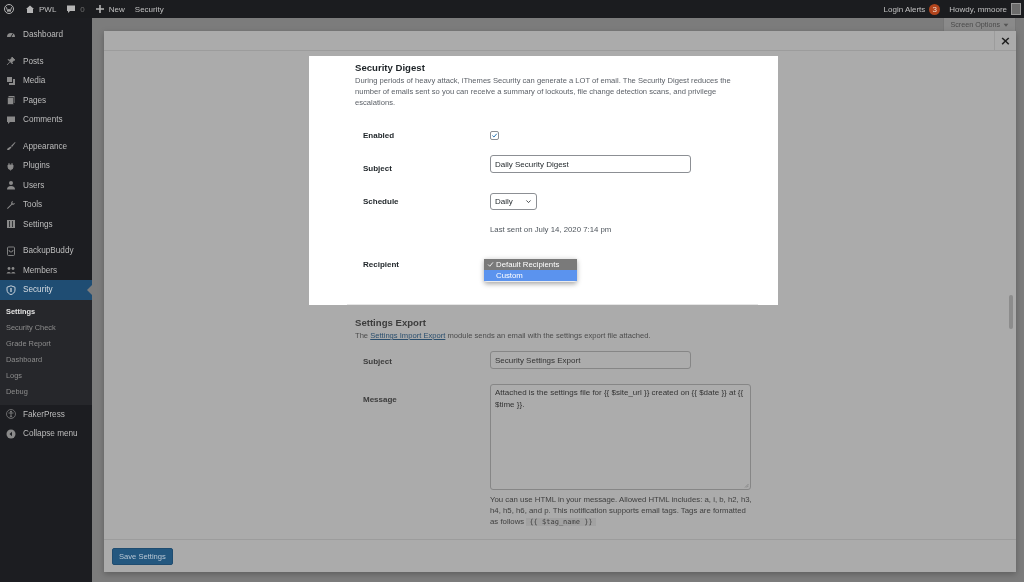  What do you see at coordinates (30, 9) in the screenshot?
I see `home-icon` at bounding box center [30, 9].